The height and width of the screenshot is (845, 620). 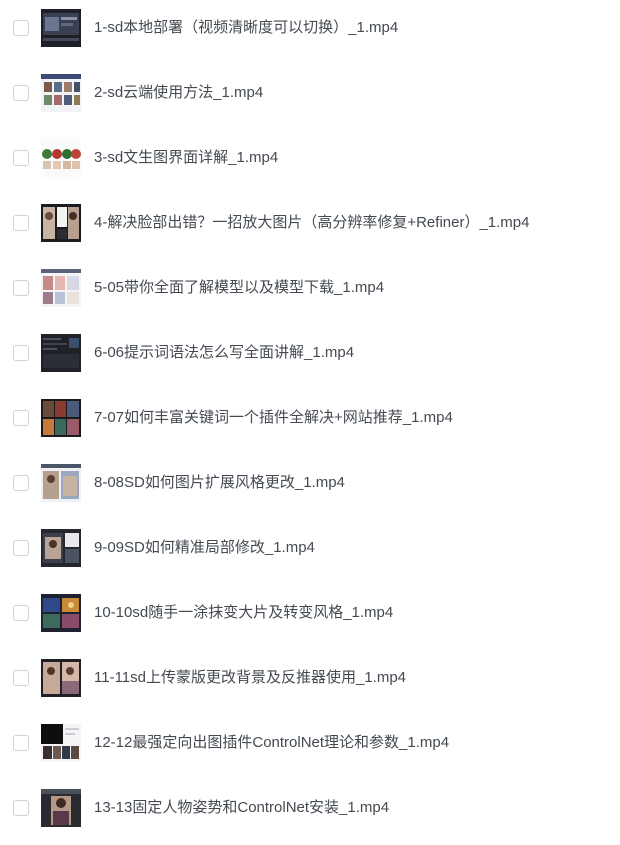 I want to click on file-row: 9-09SD如何精准局部修改_1.mp4, so click(x=310, y=552).